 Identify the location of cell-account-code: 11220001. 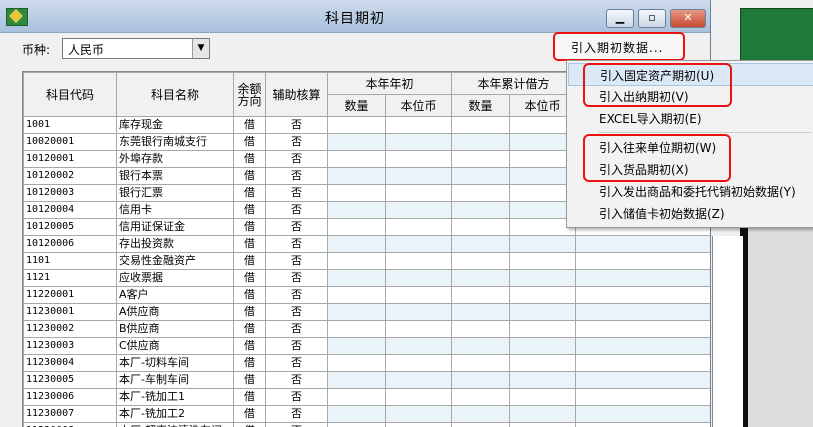
(70, 295).